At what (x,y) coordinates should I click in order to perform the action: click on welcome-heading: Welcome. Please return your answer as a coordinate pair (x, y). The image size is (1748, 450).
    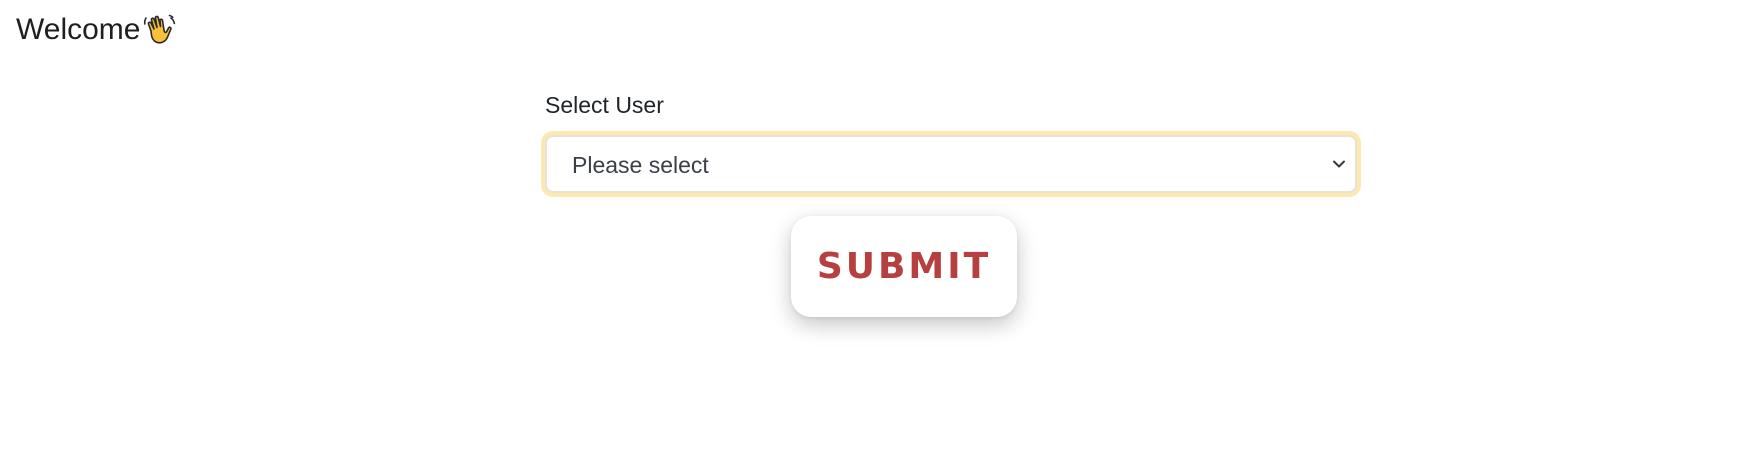
    Looking at the image, I should click on (97, 30).